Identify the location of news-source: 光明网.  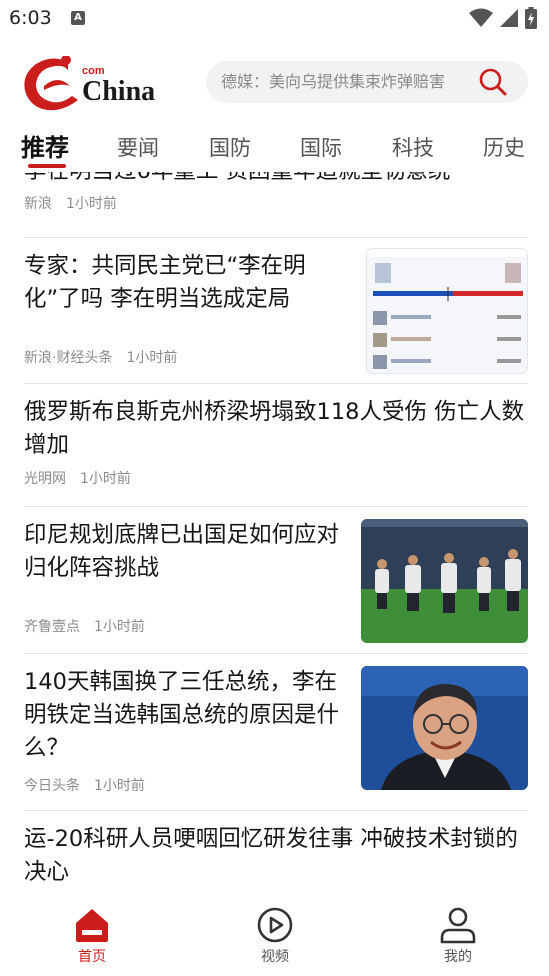
(45, 479).